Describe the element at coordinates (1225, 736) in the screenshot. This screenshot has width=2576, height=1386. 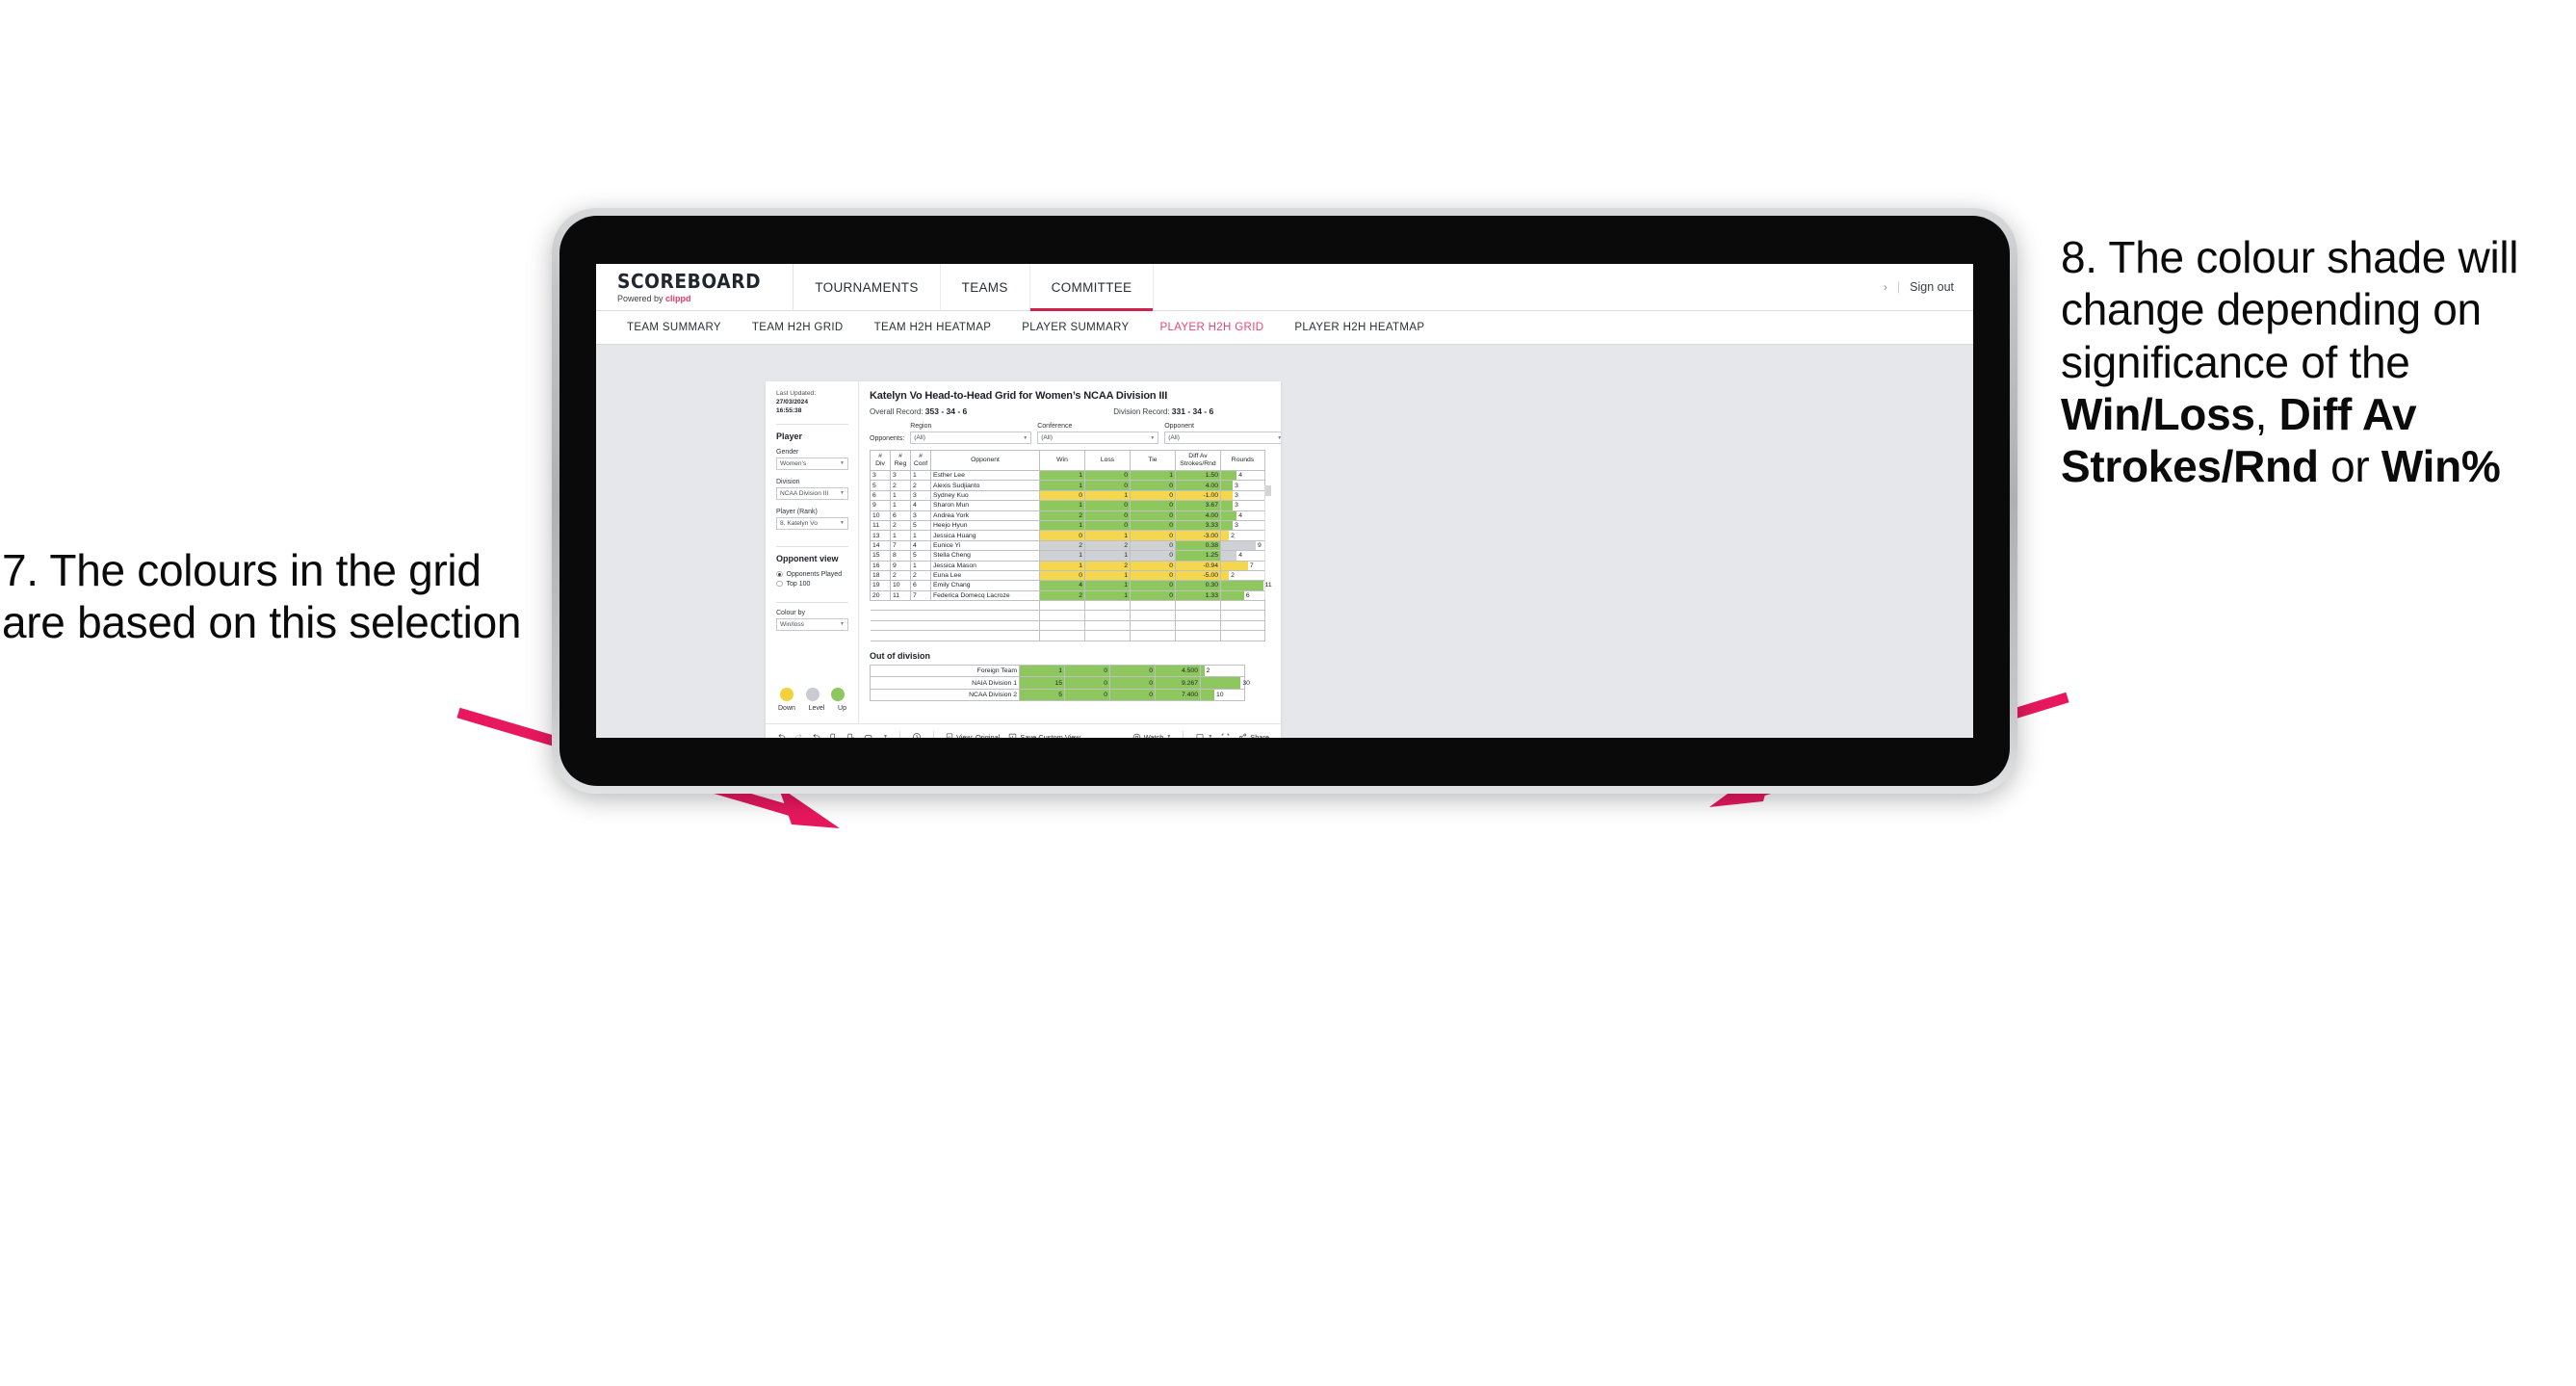
I see `fullscreen-icon` at that location.